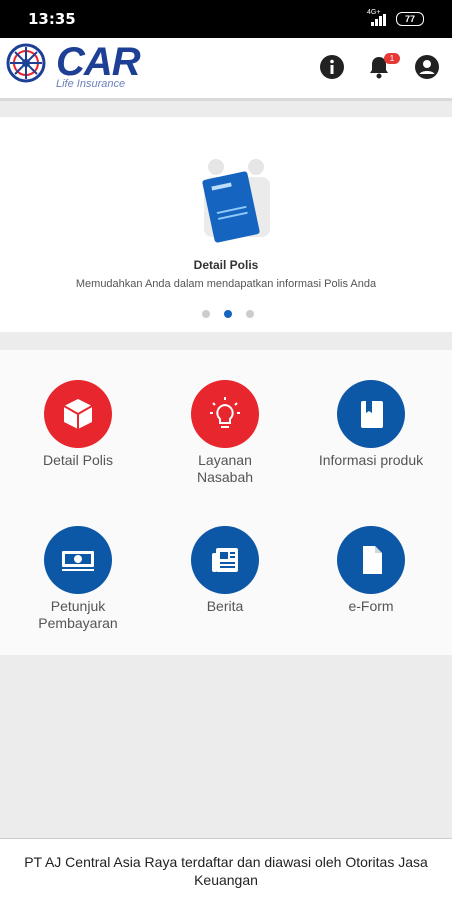 The image size is (452, 901). I want to click on account-icon, so click(427, 67).